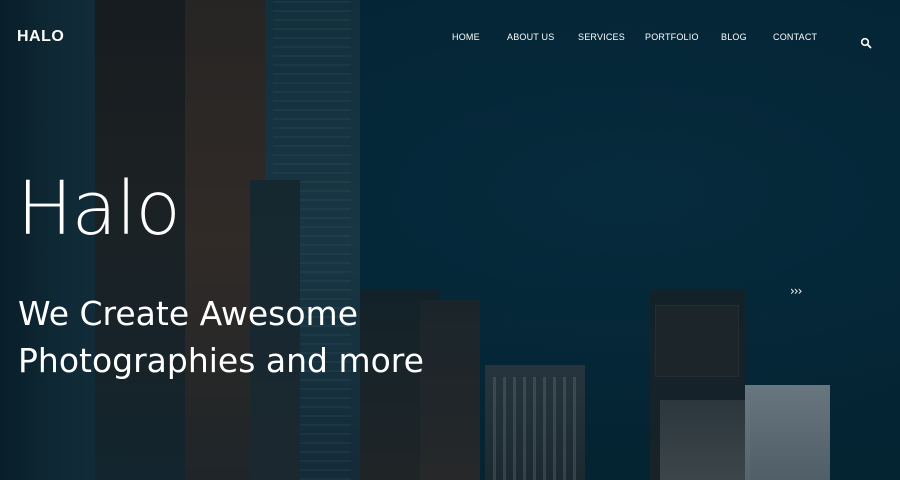 The image size is (900, 480). Describe the element at coordinates (258, 337) in the screenshot. I see `hero-subtitle: We Create Awesome Photographies and more` at that location.